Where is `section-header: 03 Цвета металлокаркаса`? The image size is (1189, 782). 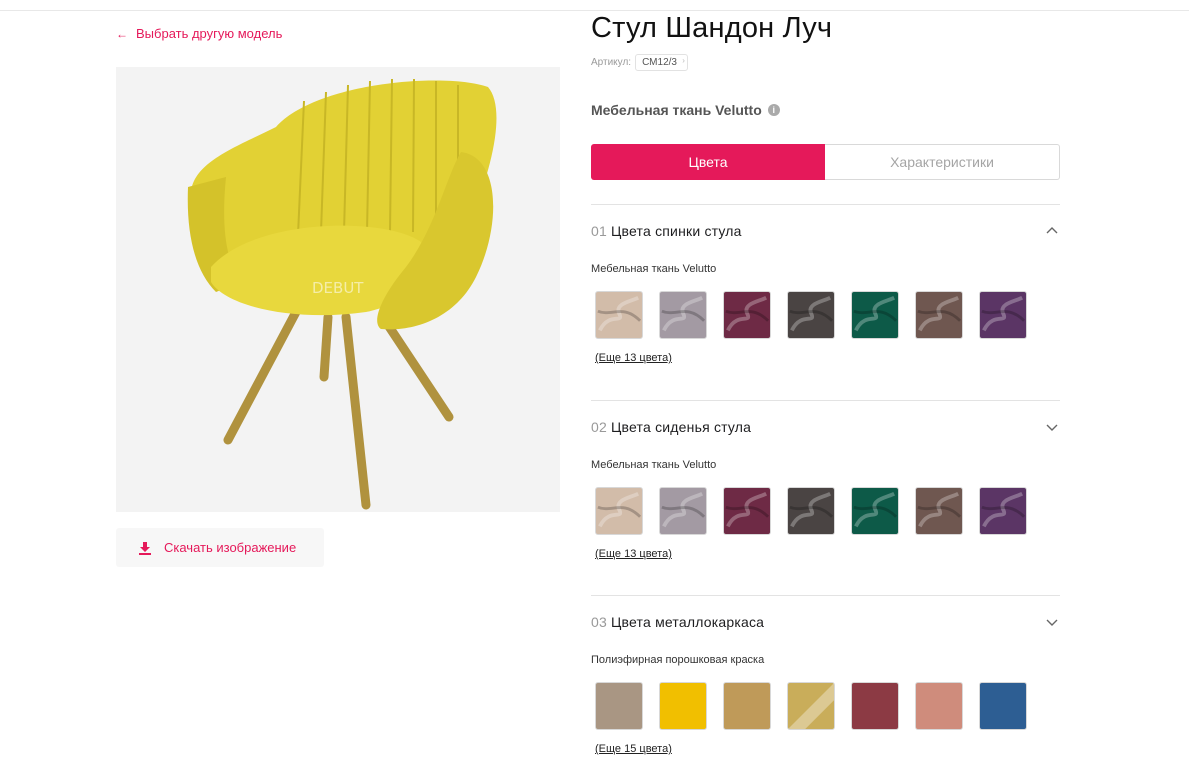
section-header: 03 Цвета металлокаркаса is located at coordinates (825, 622).